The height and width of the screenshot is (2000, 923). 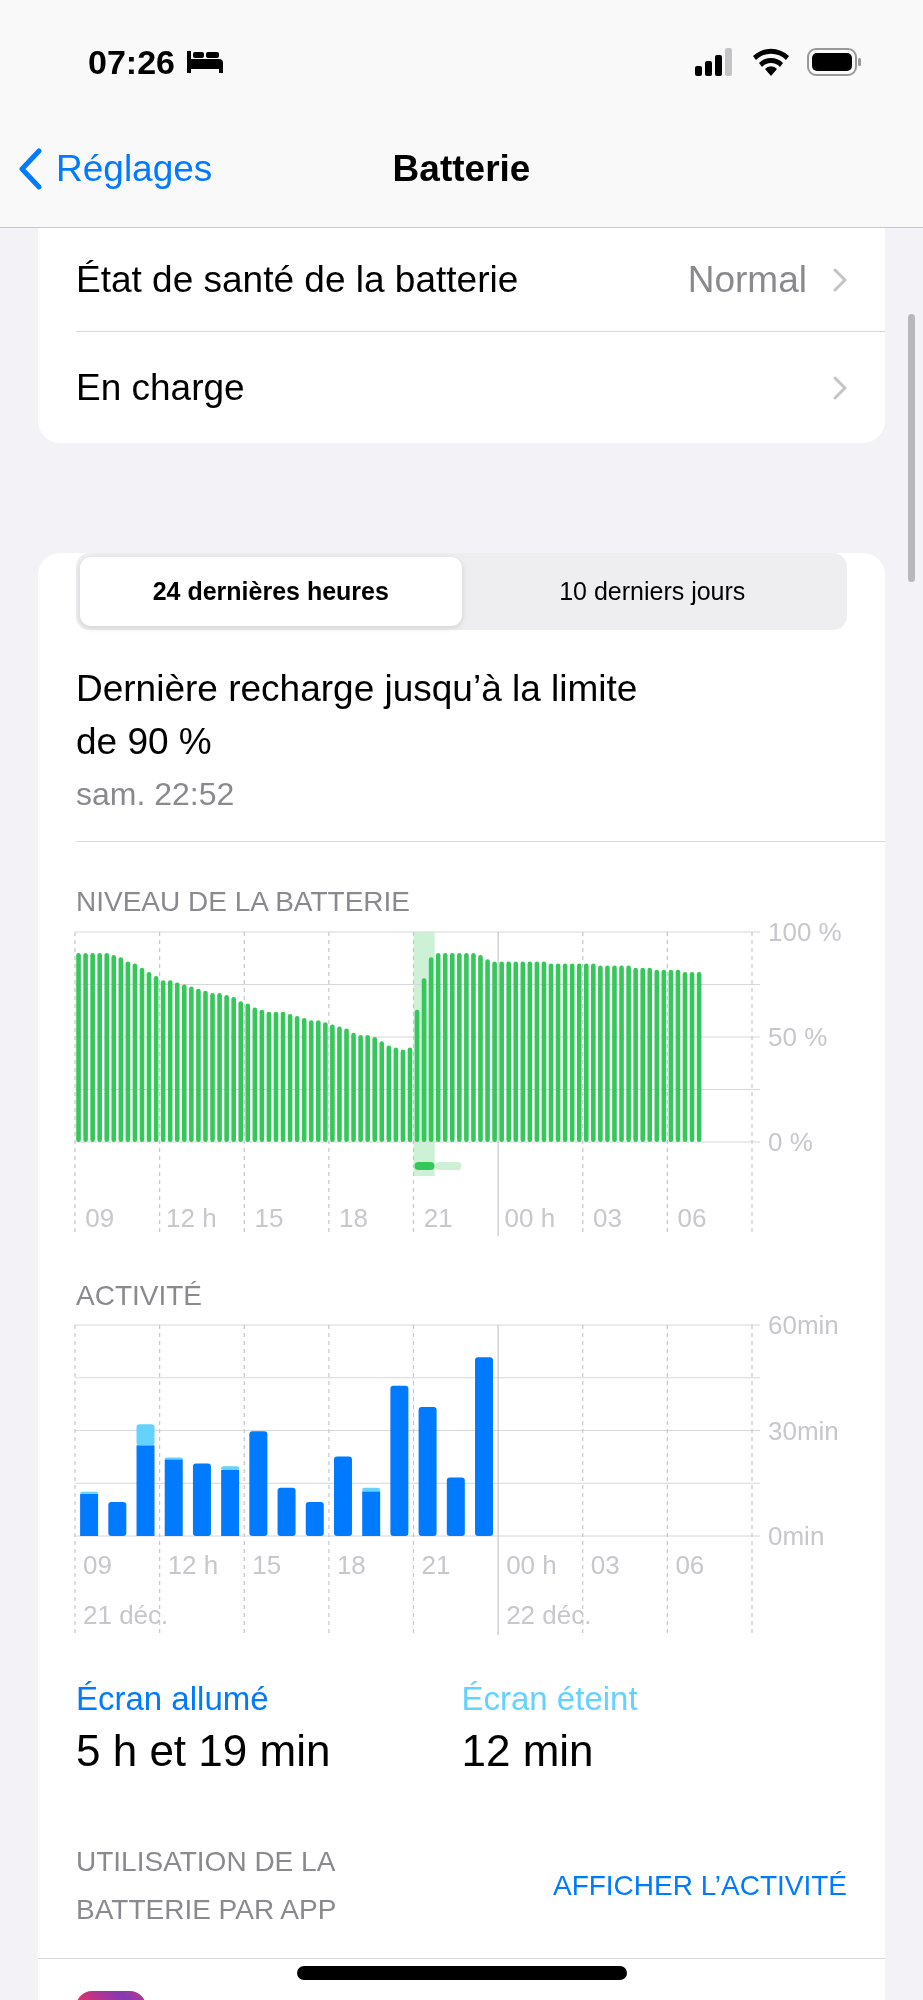 I want to click on settings-row: État de santé de la batterie Normal, so click(x=461, y=279).